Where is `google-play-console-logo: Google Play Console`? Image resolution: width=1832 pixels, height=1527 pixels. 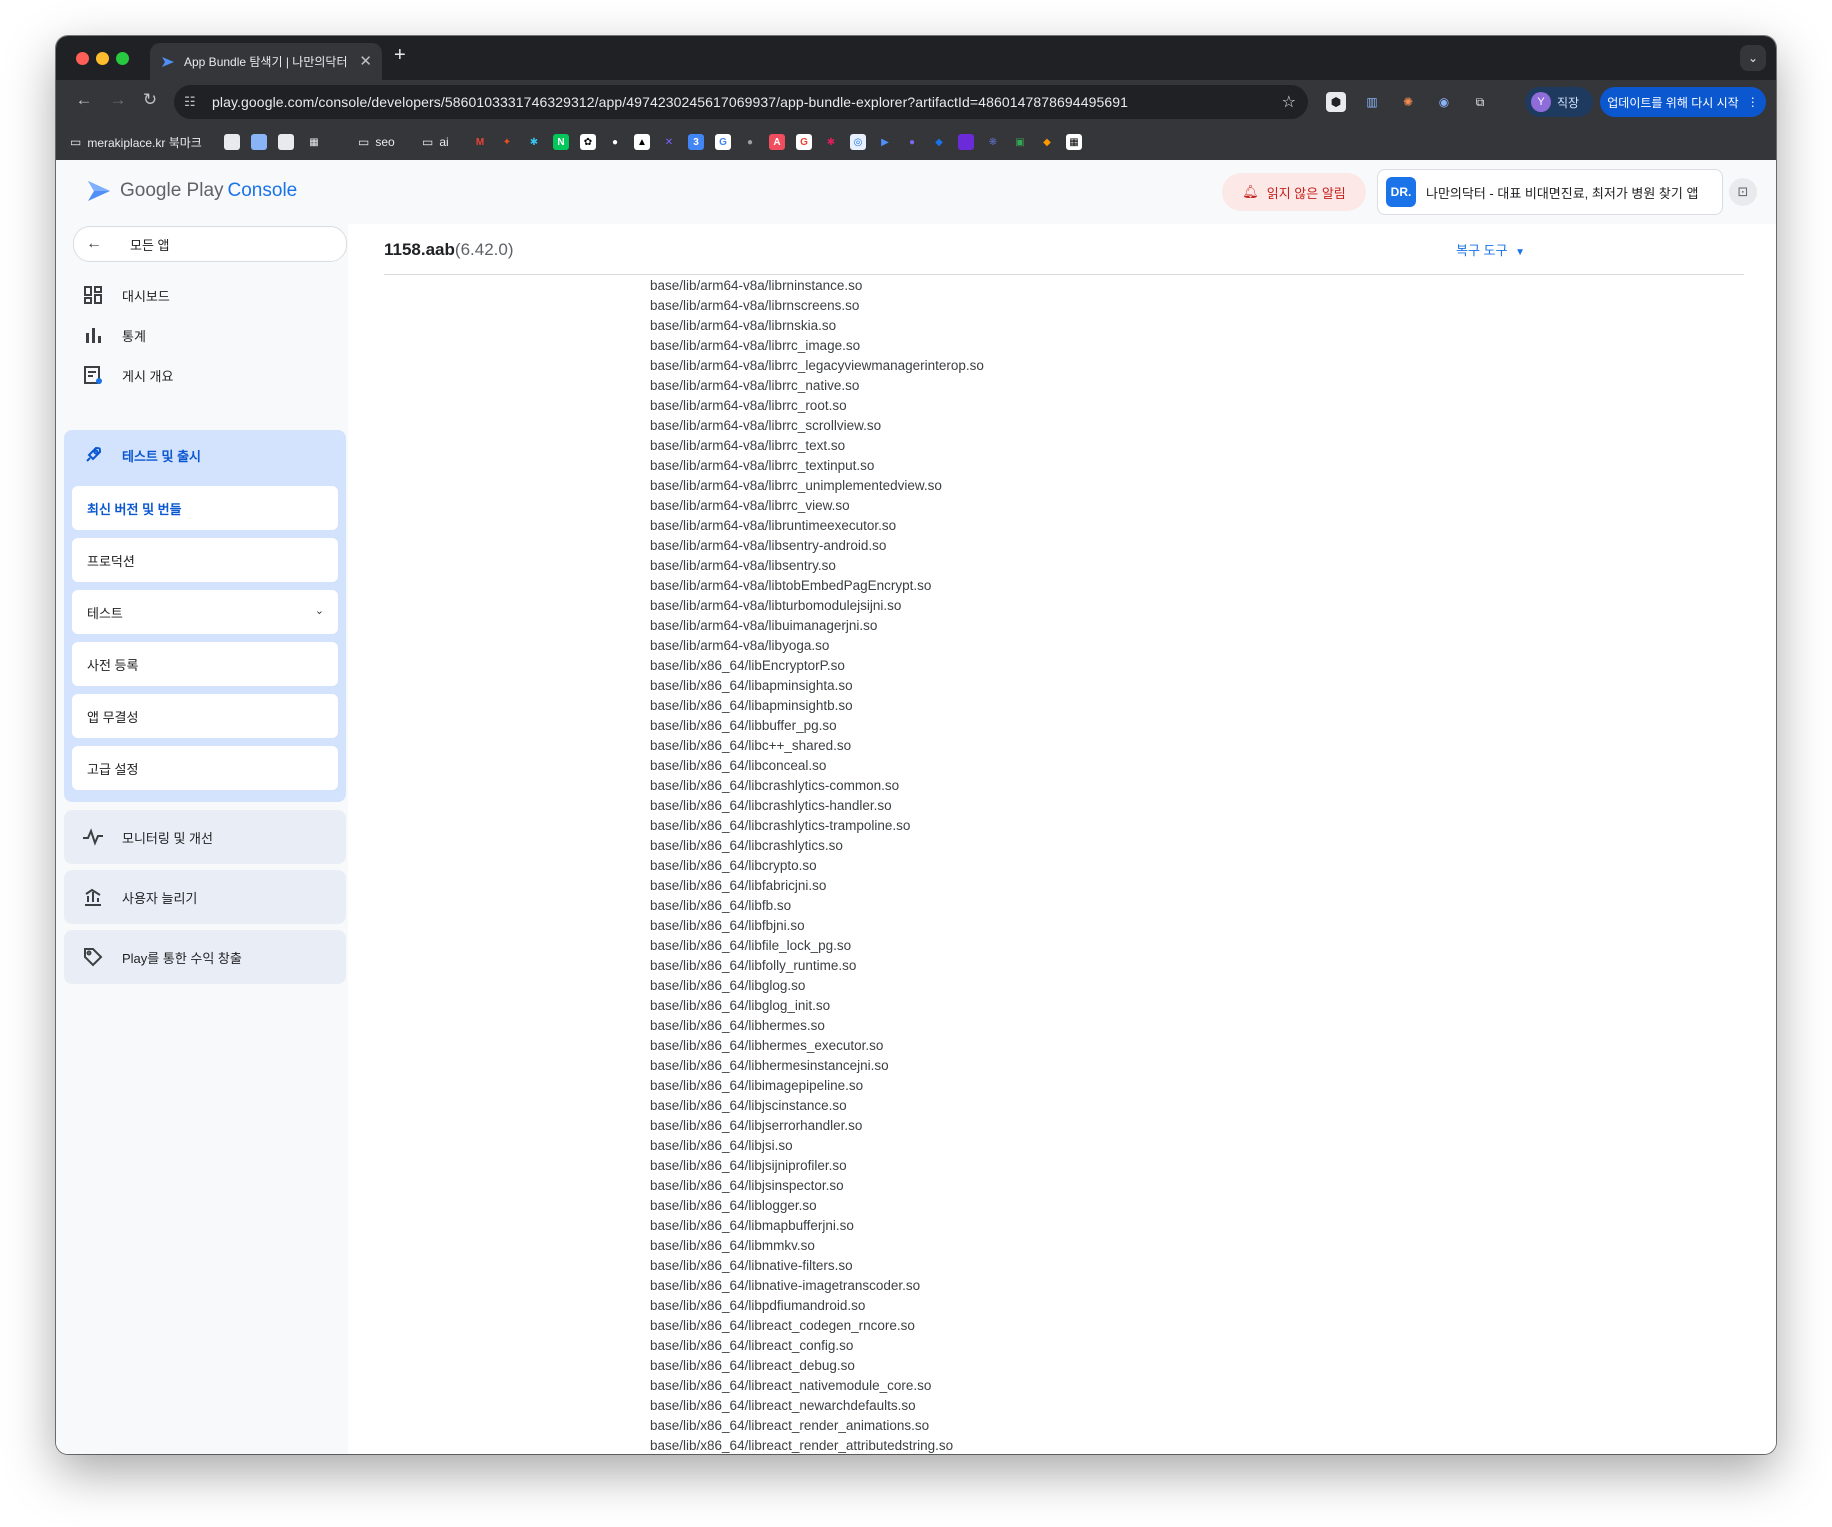 google-play-console-logo: Google Play Console is located at coordinates (191, 191).